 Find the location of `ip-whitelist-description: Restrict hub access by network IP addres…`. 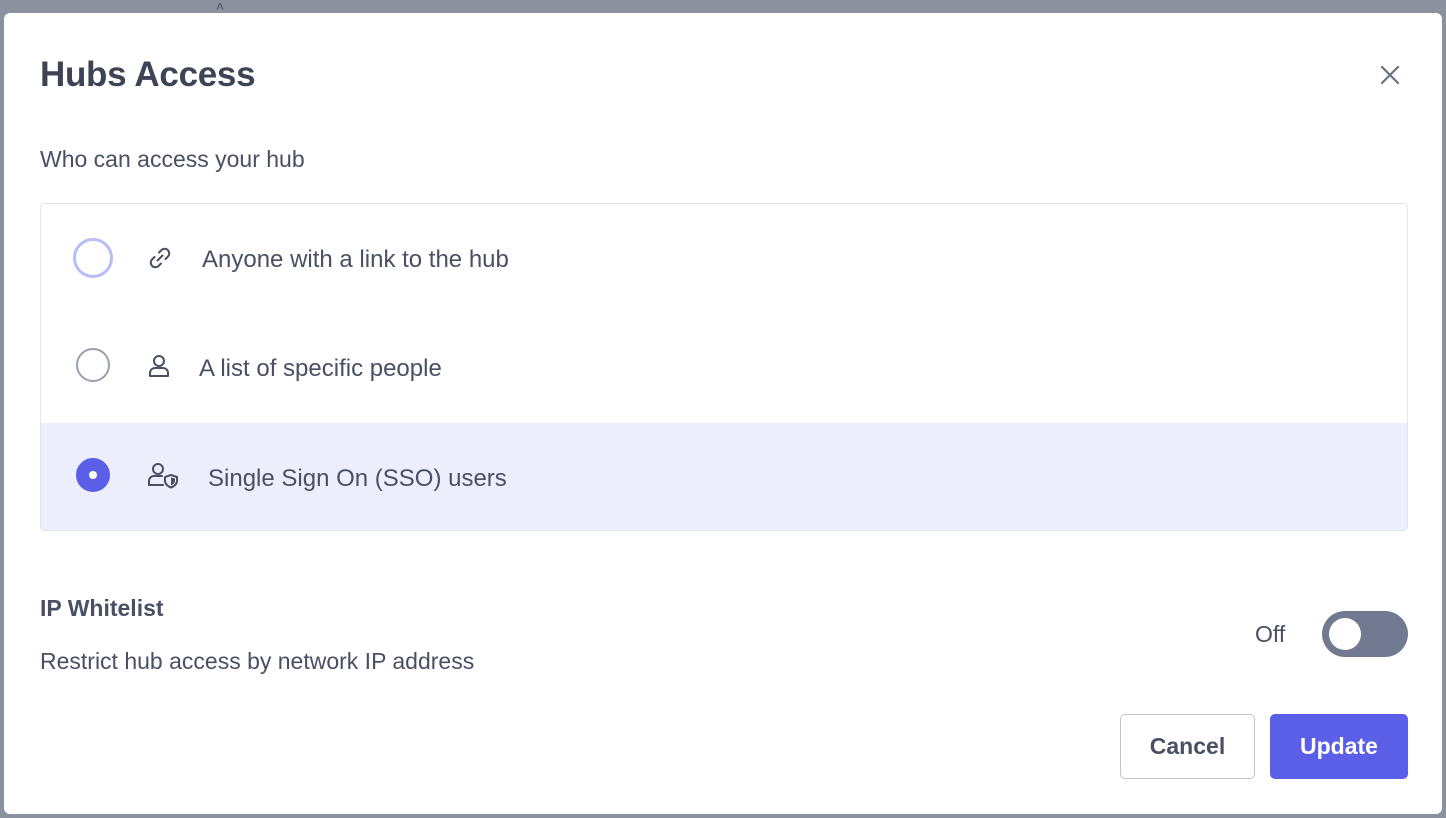

ip-whitelist-description: Restrict hub access by network IP addres… is located at coordinates (257, 661).